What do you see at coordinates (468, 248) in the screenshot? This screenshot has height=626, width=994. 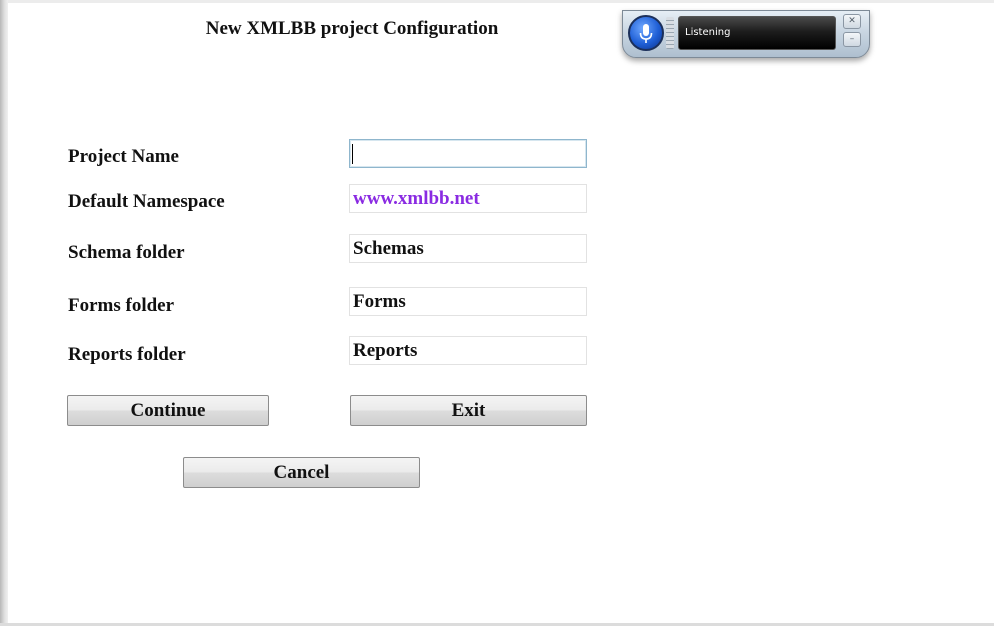 I see `schema-folder-input: Schemas` at bounding box center [468, 248].